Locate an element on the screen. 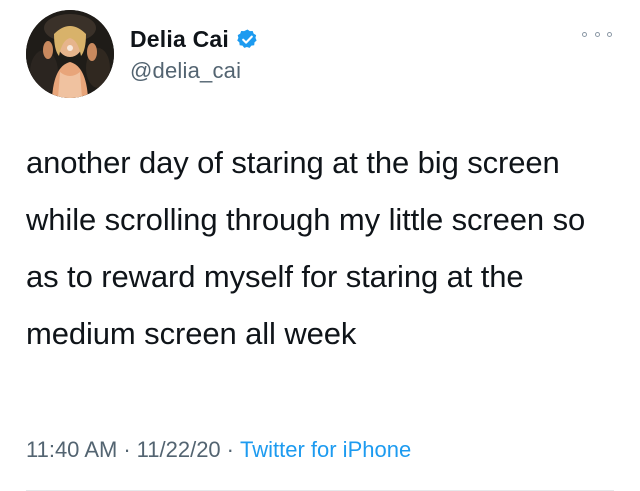 This screenshot has width=640, height=491. tweet-source-link: Twitter for iPhone is located at coordinates (325, 449).